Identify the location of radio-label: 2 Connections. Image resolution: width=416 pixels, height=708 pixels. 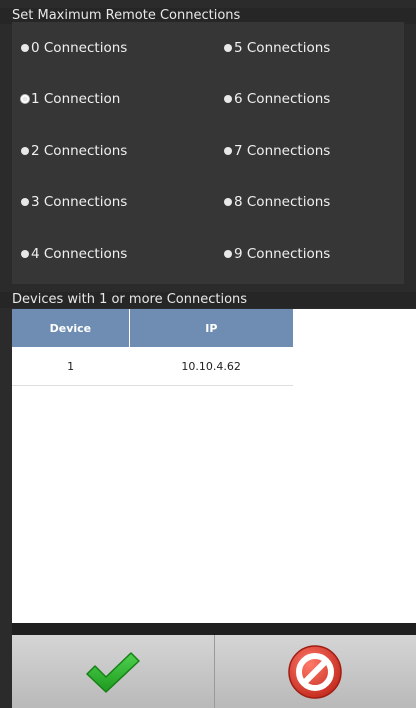
(79, 150).